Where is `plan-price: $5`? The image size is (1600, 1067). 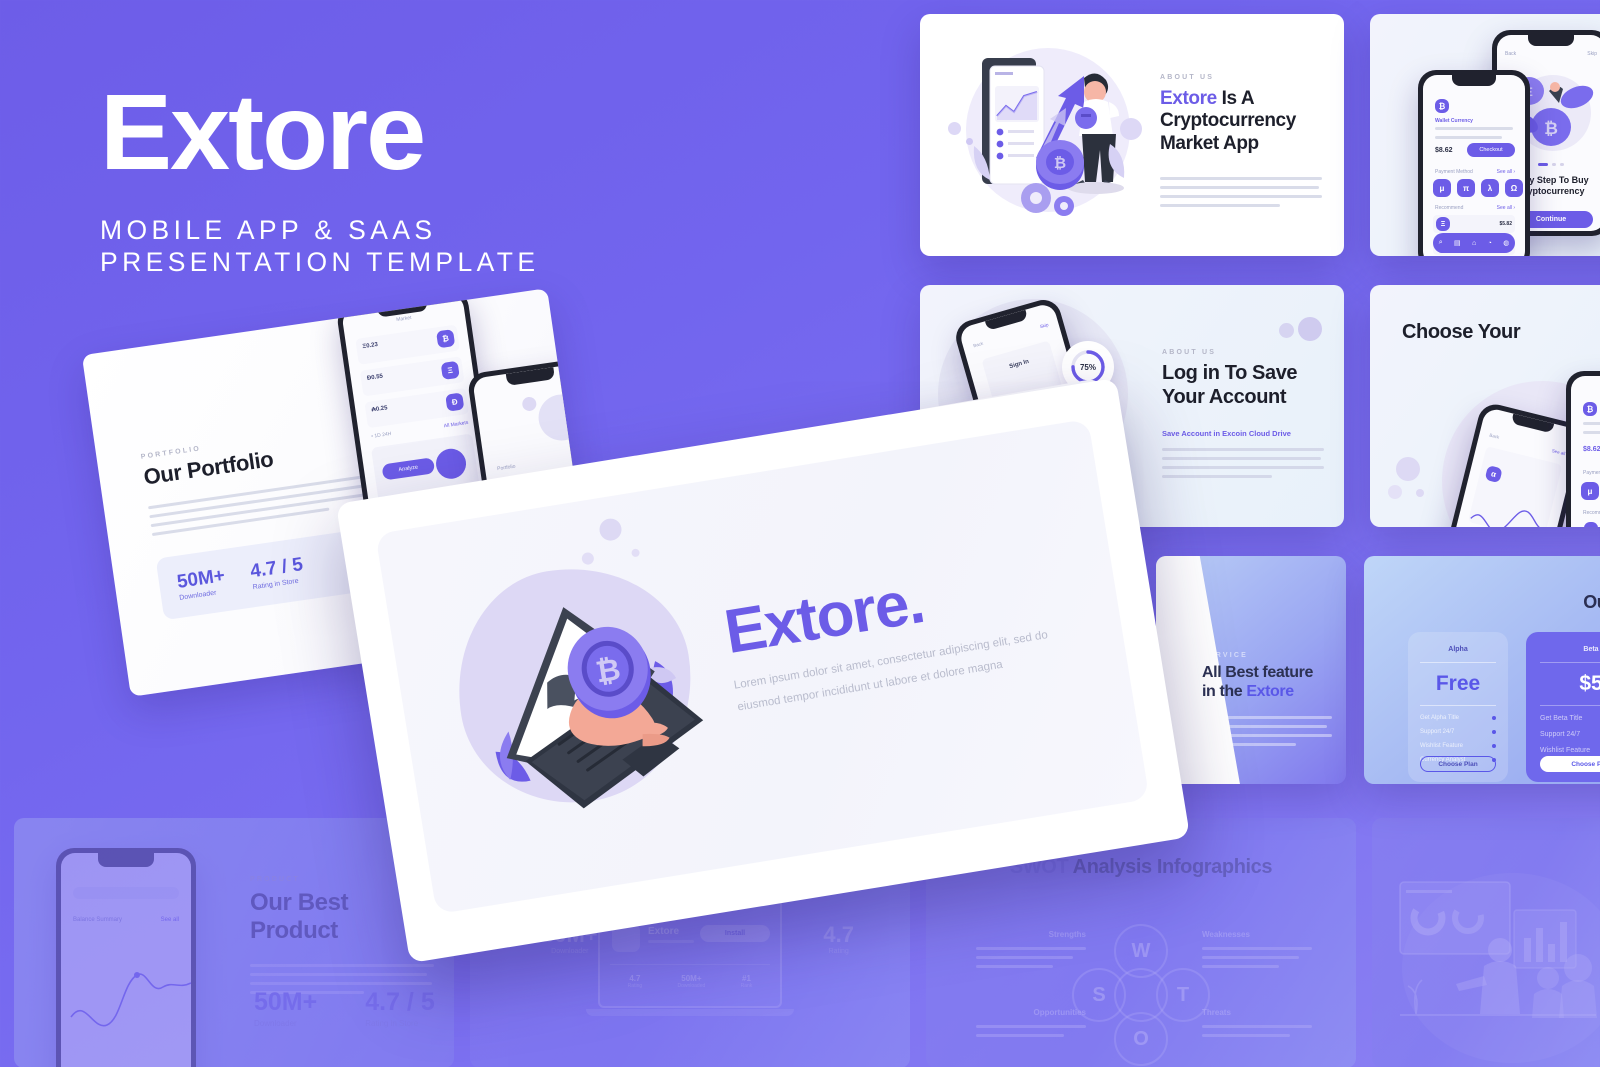
plan-price: $5 is located at coordinates (1589, 683).